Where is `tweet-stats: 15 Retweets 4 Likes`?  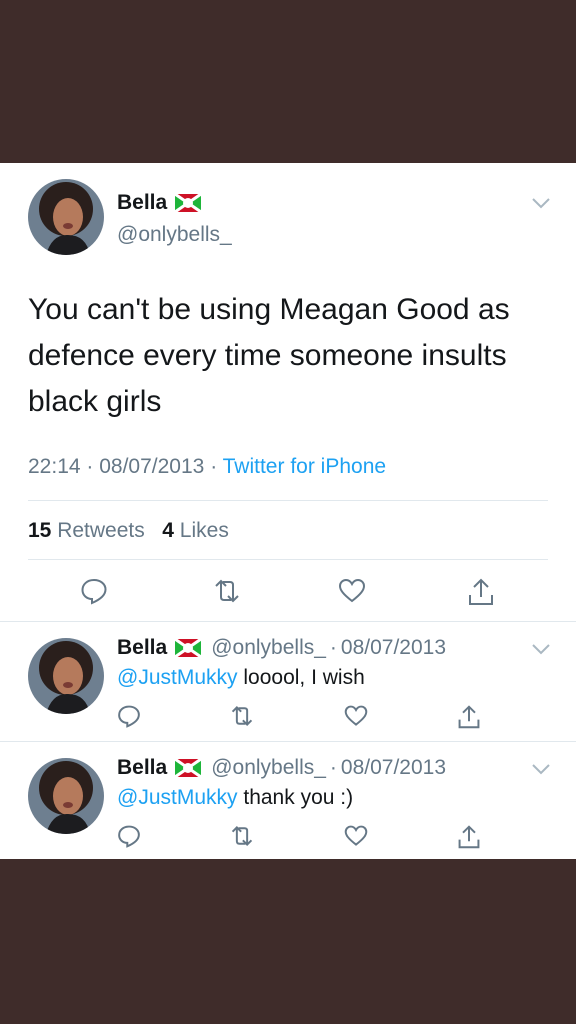
tweet-stats: 15 Retweets 4 Likes is located at coordinates (128, 531).